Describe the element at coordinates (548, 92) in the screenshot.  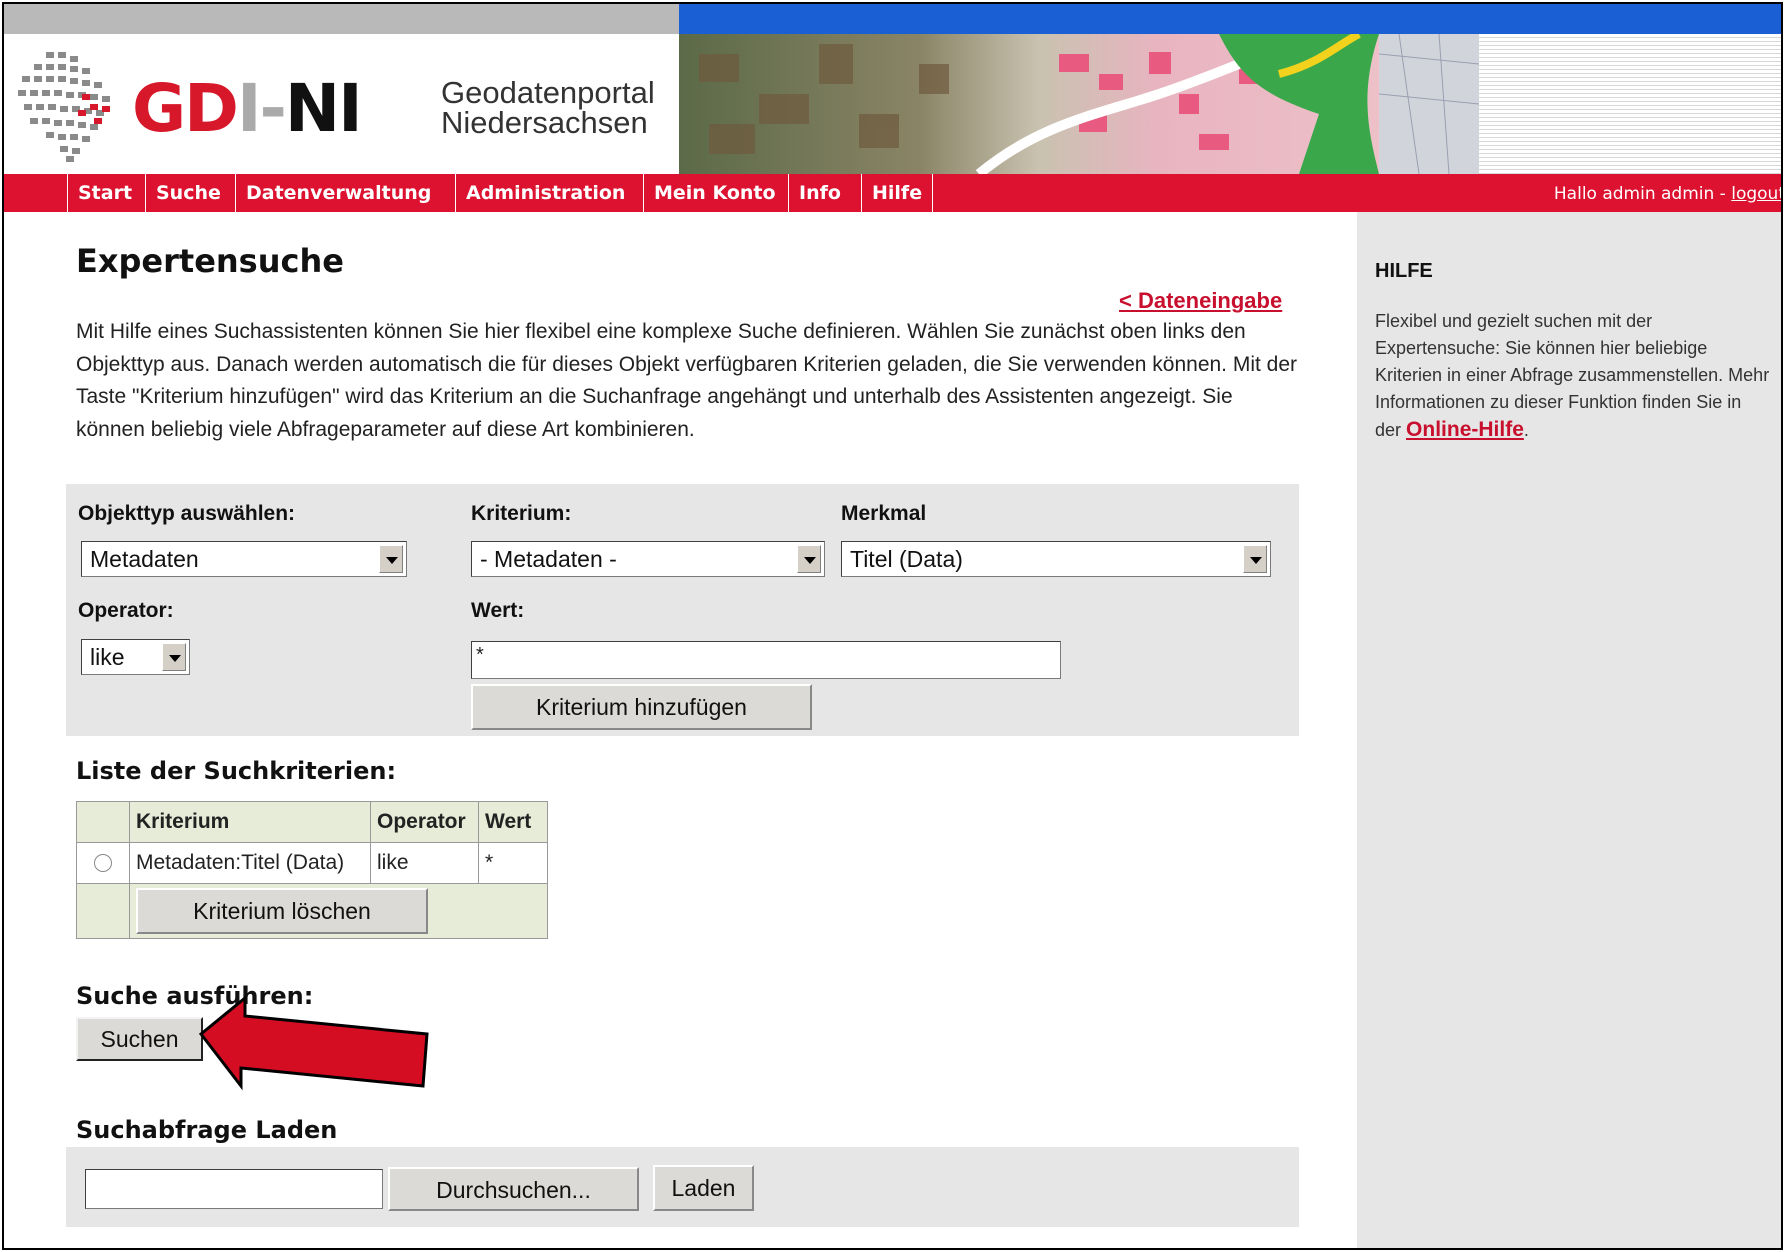
I see `portal-name-line1: Geodatenportal` at that location.